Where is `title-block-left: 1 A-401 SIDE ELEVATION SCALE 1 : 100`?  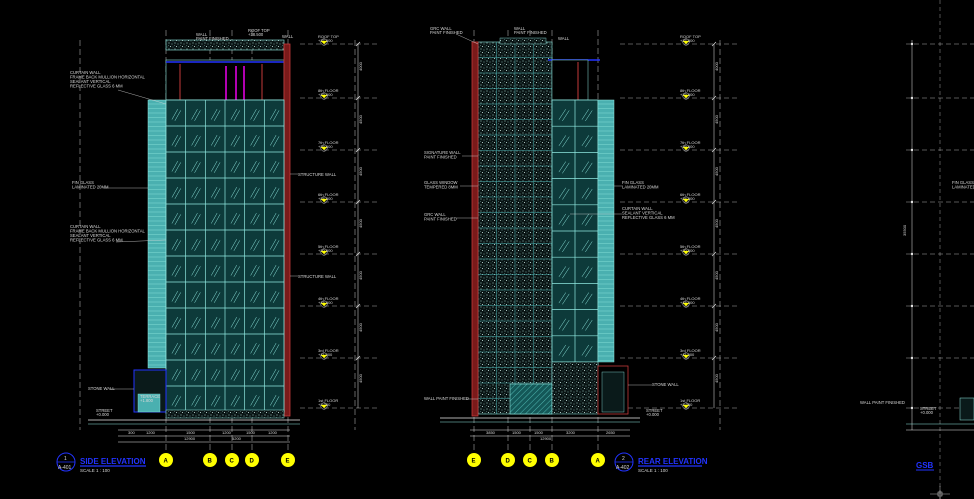
title-block-left: 1 A-401 SIDE ELEVATION SCALE 1 : 100 is located at coordinates (101, 462).